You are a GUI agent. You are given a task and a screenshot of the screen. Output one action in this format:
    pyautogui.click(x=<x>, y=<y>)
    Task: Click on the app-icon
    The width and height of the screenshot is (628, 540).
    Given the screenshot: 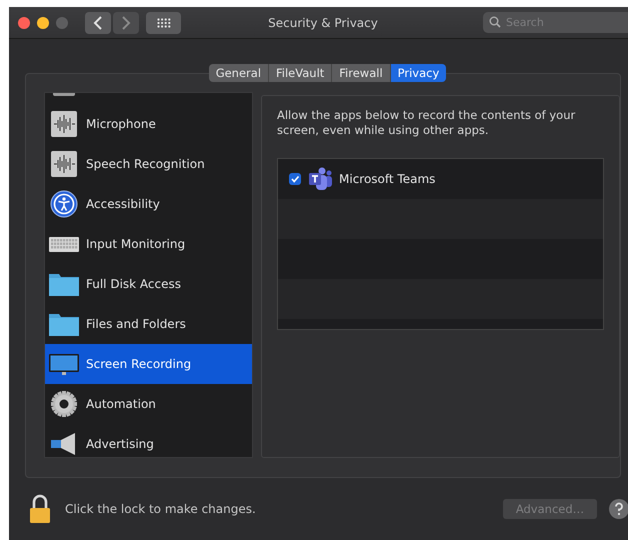 What is the action you would take?
    pyautogui.click(x=320, y=179)
    